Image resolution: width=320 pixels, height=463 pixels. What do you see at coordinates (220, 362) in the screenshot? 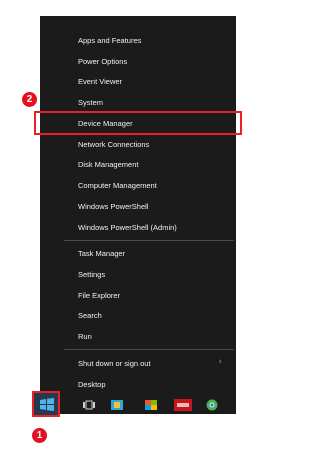
I see `chevron-right-icon: ›` at bounding box center [220, 362].